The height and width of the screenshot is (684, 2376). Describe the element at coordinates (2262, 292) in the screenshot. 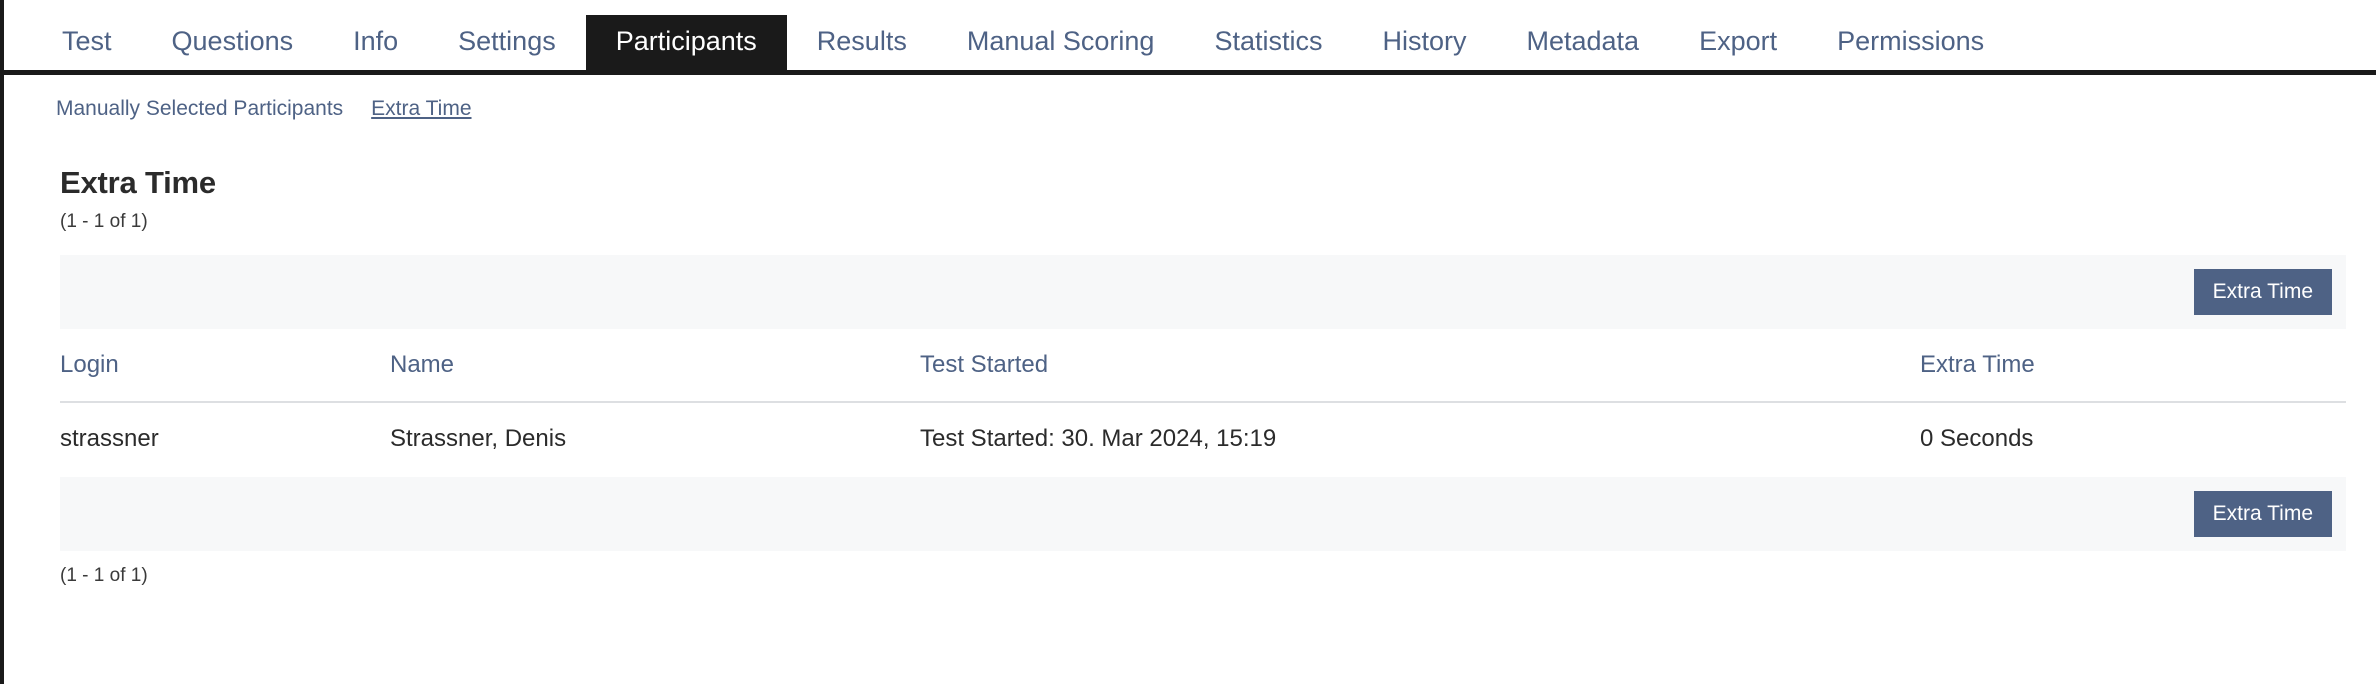

I see `extra-time-button-top: Extra Time` at that location.